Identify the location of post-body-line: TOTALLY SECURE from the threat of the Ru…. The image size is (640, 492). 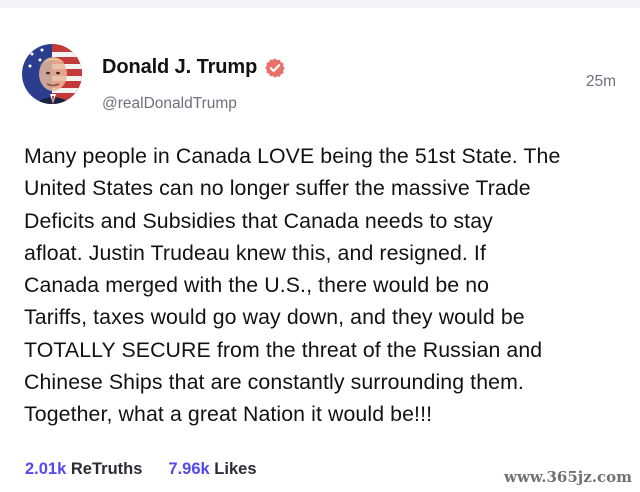
(283, 349).